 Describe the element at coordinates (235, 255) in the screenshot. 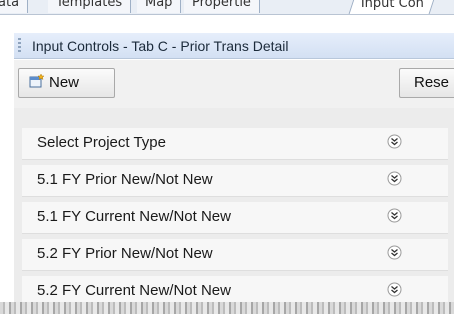

I see `list-item: 5.2 FY Prior New/Not New` at that location.